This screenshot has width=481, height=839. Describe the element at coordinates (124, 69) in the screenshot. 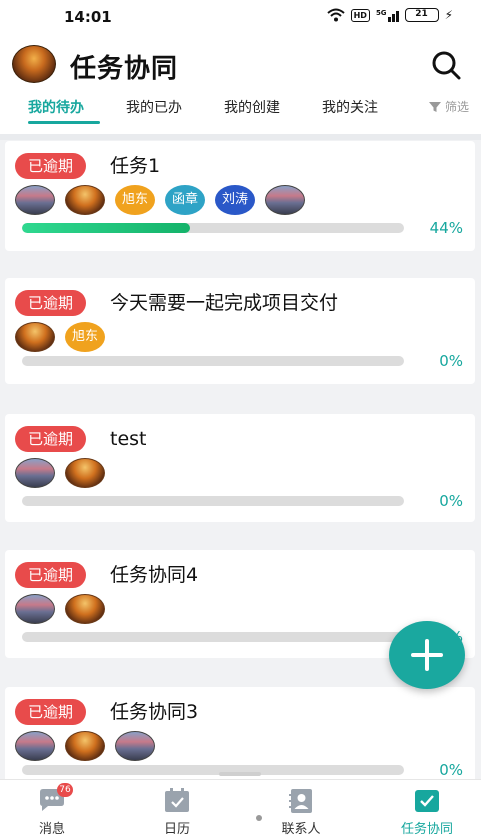

I see `page-title: 任务协同` at that location.